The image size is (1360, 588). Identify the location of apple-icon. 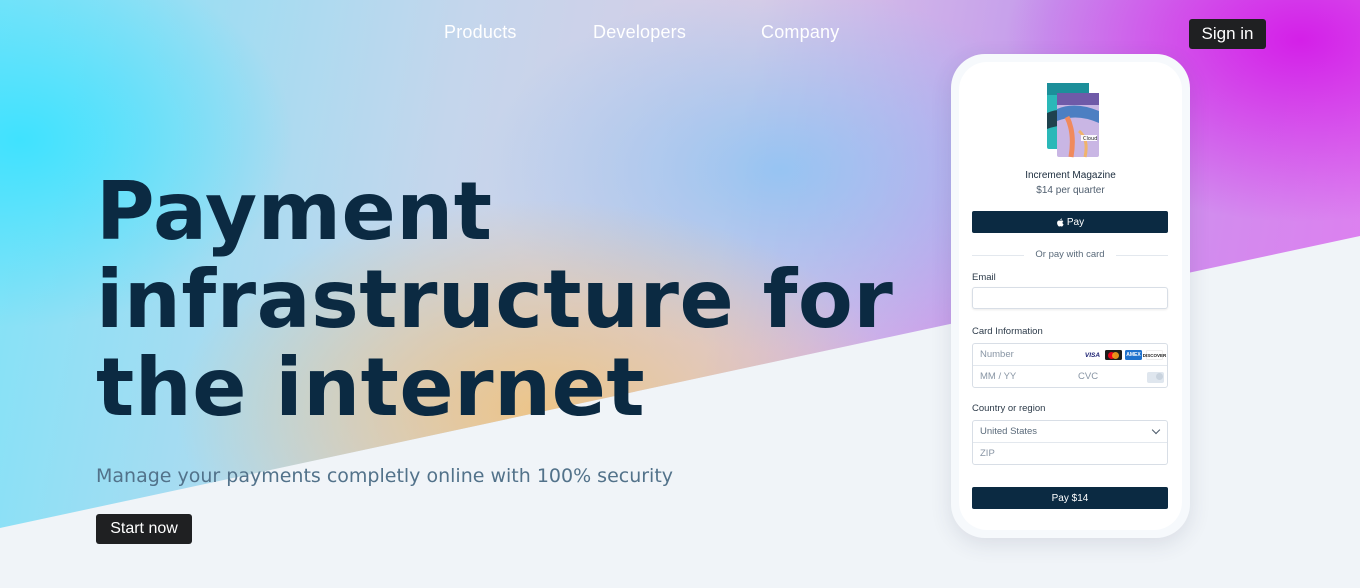
(1060, 221).